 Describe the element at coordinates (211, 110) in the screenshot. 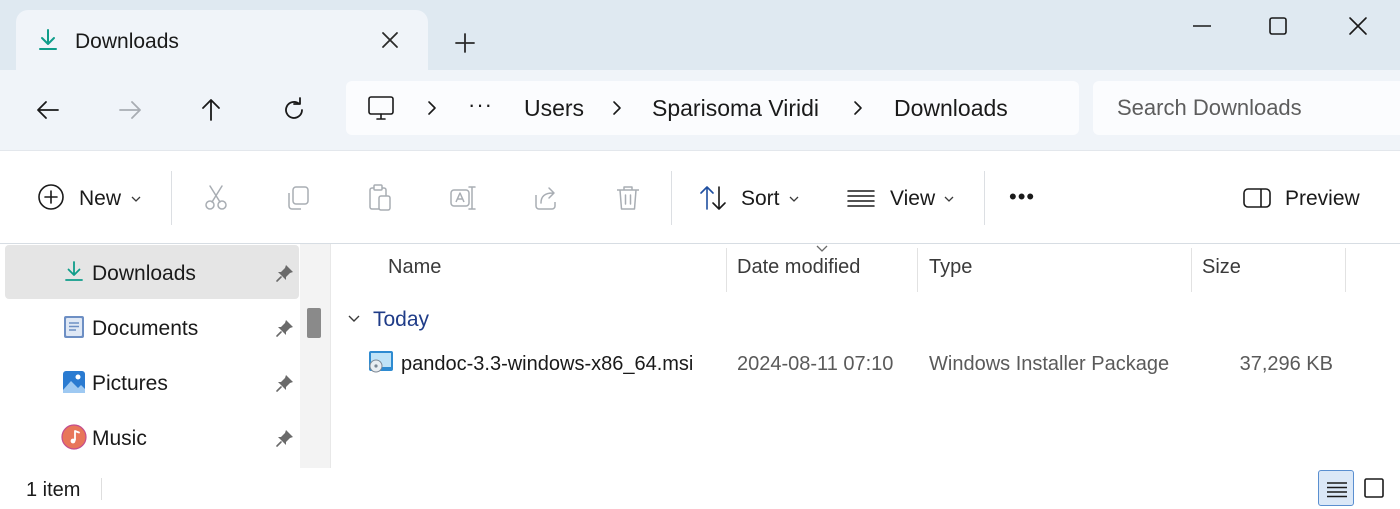

I see `up-icon` at that location.